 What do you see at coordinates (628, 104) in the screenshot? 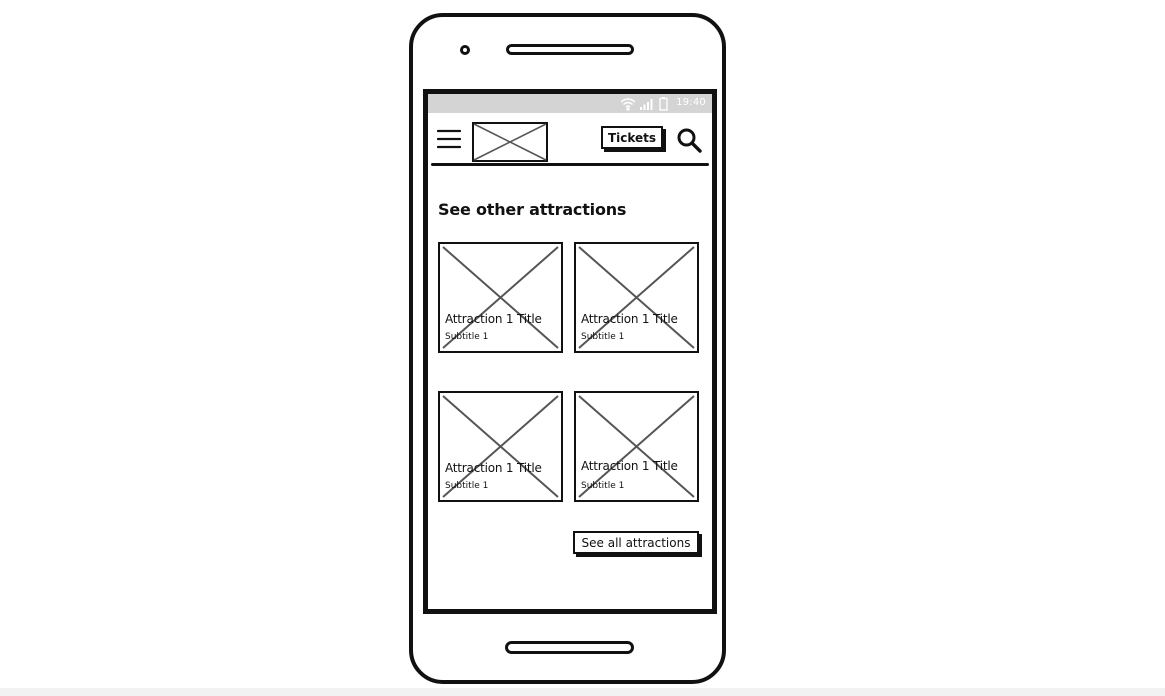
I see `wifi-icon` at bounding box center [628, 104].